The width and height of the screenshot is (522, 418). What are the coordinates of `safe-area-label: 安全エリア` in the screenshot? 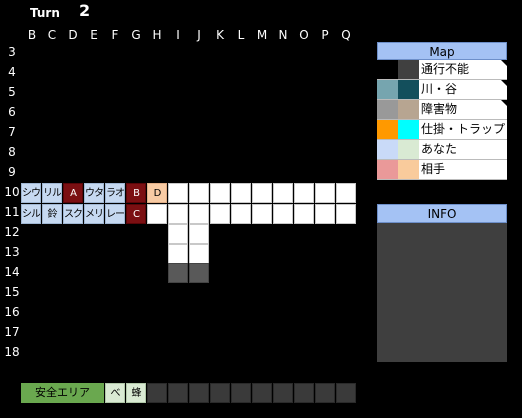 It's located at (62, 393).